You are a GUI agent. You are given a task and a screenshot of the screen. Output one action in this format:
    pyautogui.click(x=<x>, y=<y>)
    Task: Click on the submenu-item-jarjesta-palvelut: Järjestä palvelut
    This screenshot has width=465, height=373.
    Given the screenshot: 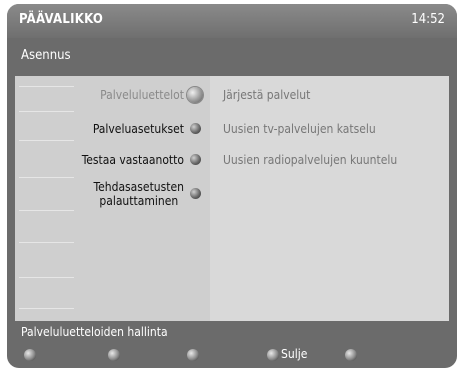 What is the action you would take?
    pyautogui.click(x=266, y=95)
    